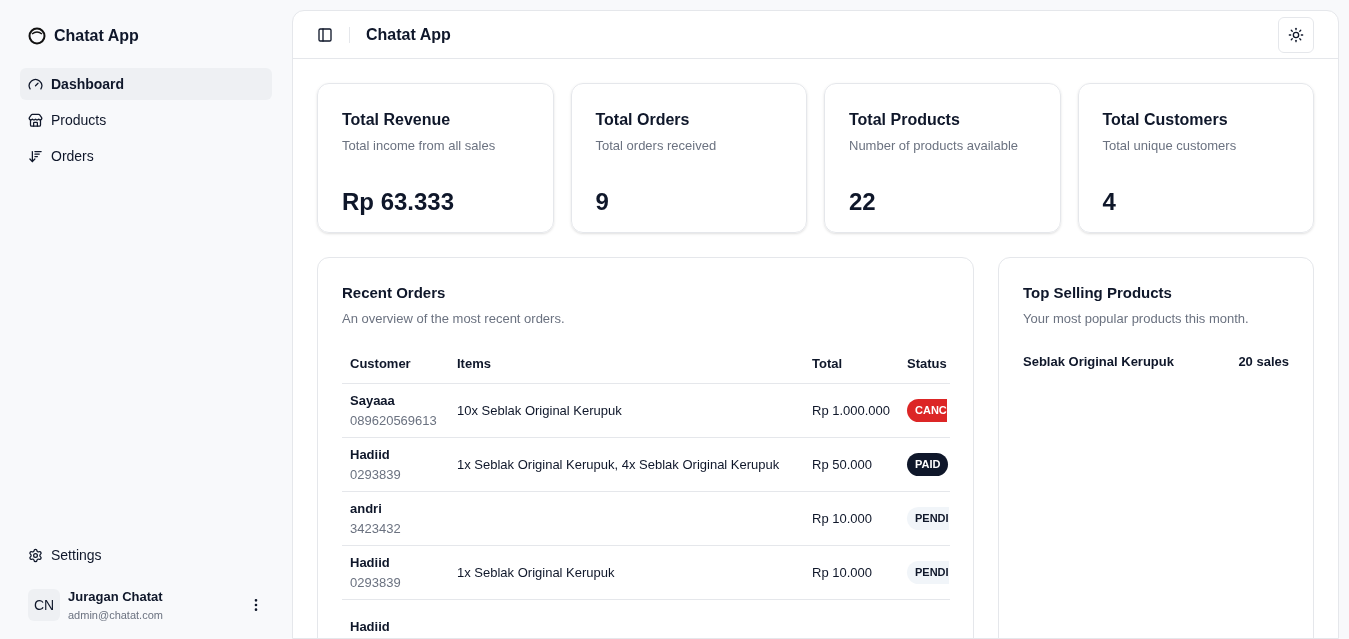  I want to click on sidebar-toggle-icon, so click(325, 34).